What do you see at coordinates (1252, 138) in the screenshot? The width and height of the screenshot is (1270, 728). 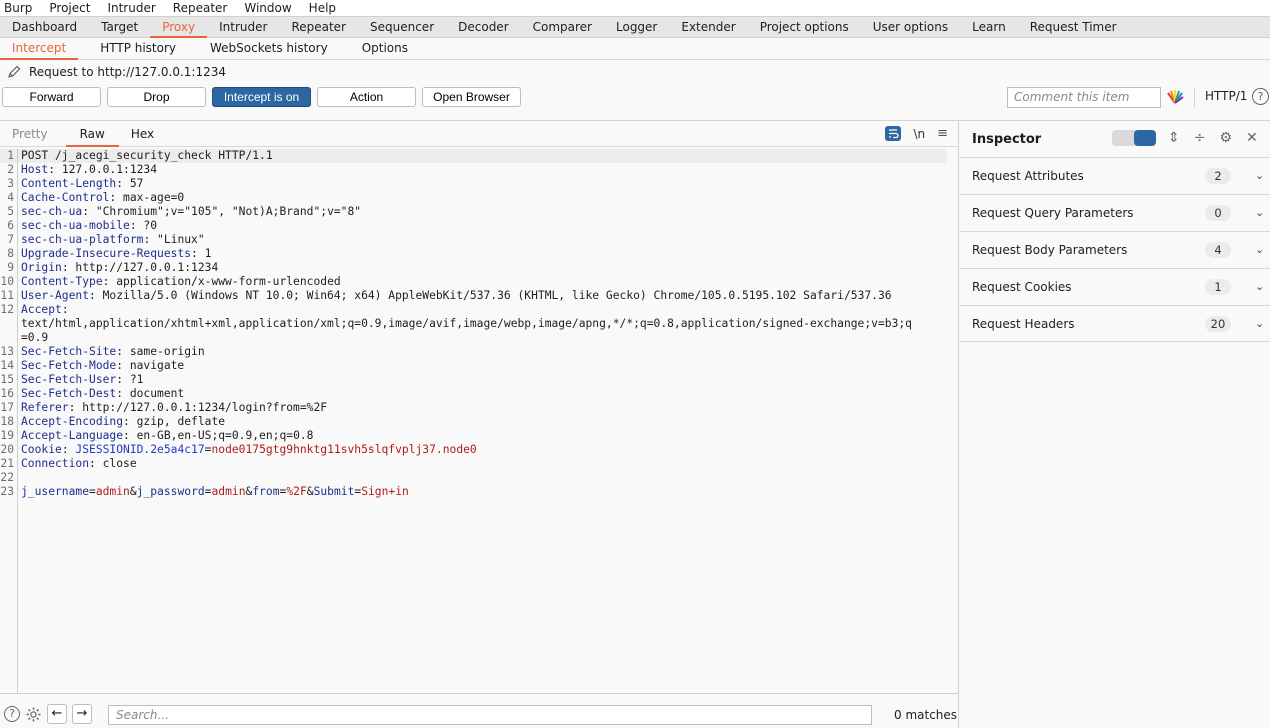 I see `close-icon: ✕` at bounding box center [1252, 138].